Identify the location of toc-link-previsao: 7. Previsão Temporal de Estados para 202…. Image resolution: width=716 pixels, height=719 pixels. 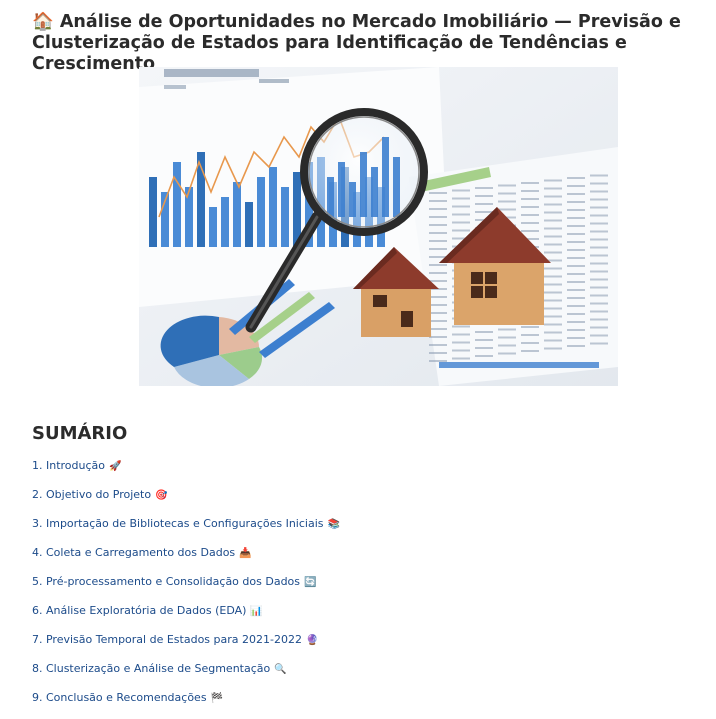
(175, 639).